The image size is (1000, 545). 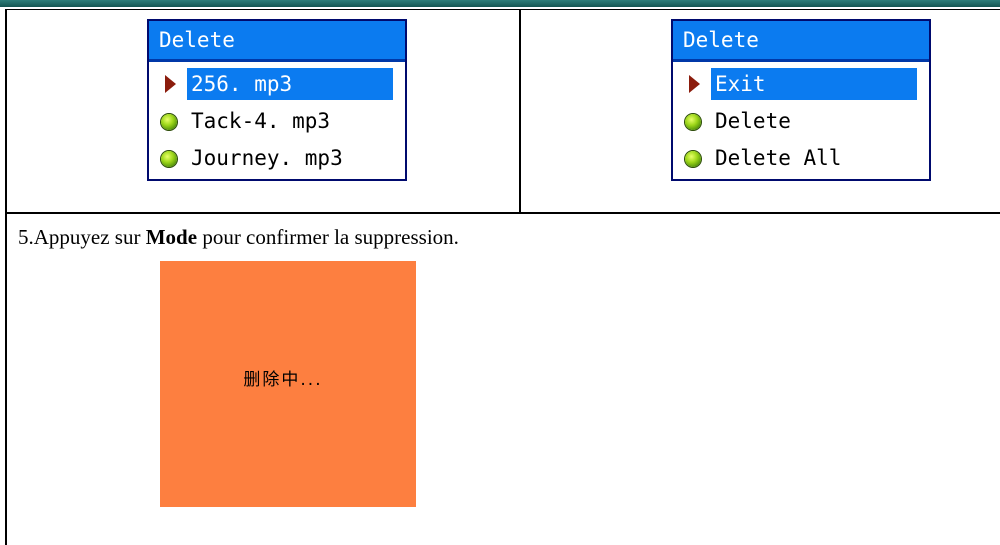 I want to click on top-decorative-bar, so click(x=500, y=3).